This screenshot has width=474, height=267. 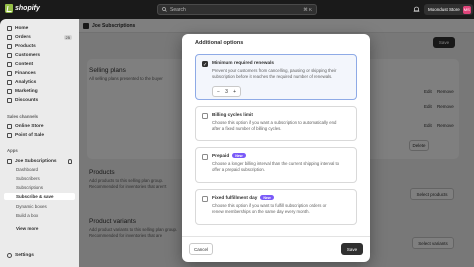 I want to click on stepper-value: 3, so click(x=226, y=92).